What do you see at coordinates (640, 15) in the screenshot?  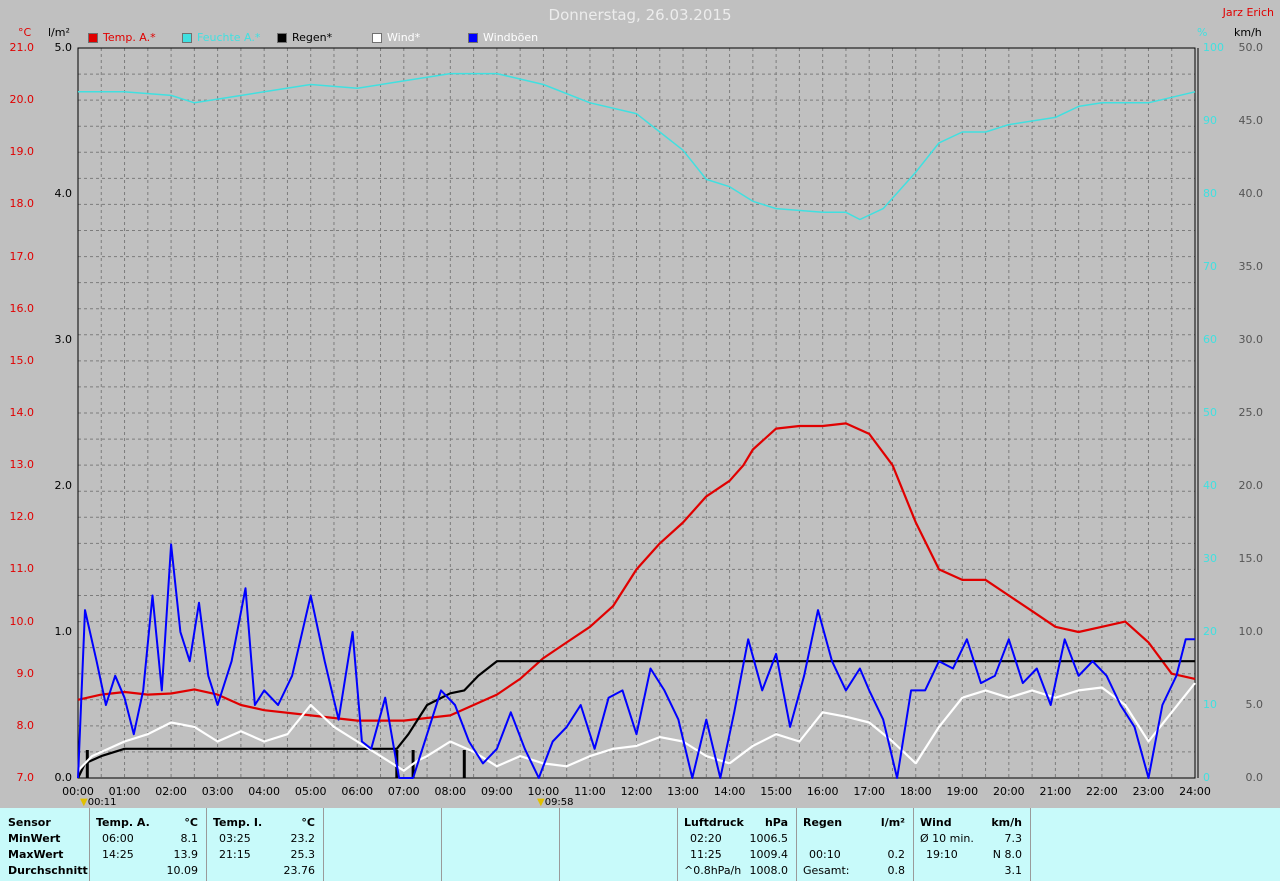 I see `chart-title: Donnerstag, 26.03.2015` at bounding box center [640, 15].